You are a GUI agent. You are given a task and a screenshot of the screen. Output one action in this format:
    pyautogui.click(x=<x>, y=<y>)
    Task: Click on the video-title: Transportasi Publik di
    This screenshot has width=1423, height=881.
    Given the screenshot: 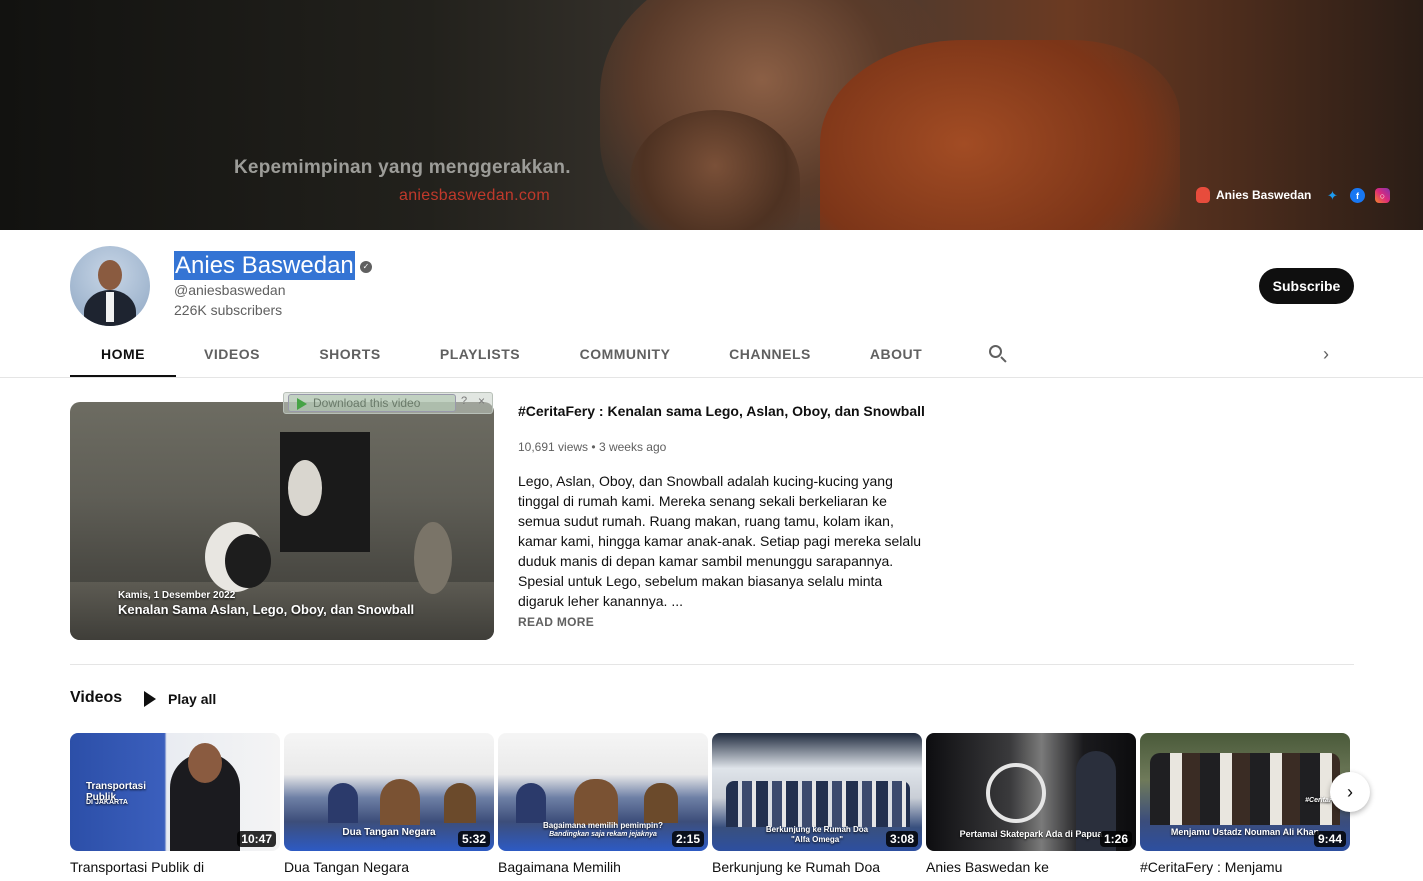 What is the action you would take?
    pyautogui.click(x=175, y=867)
    